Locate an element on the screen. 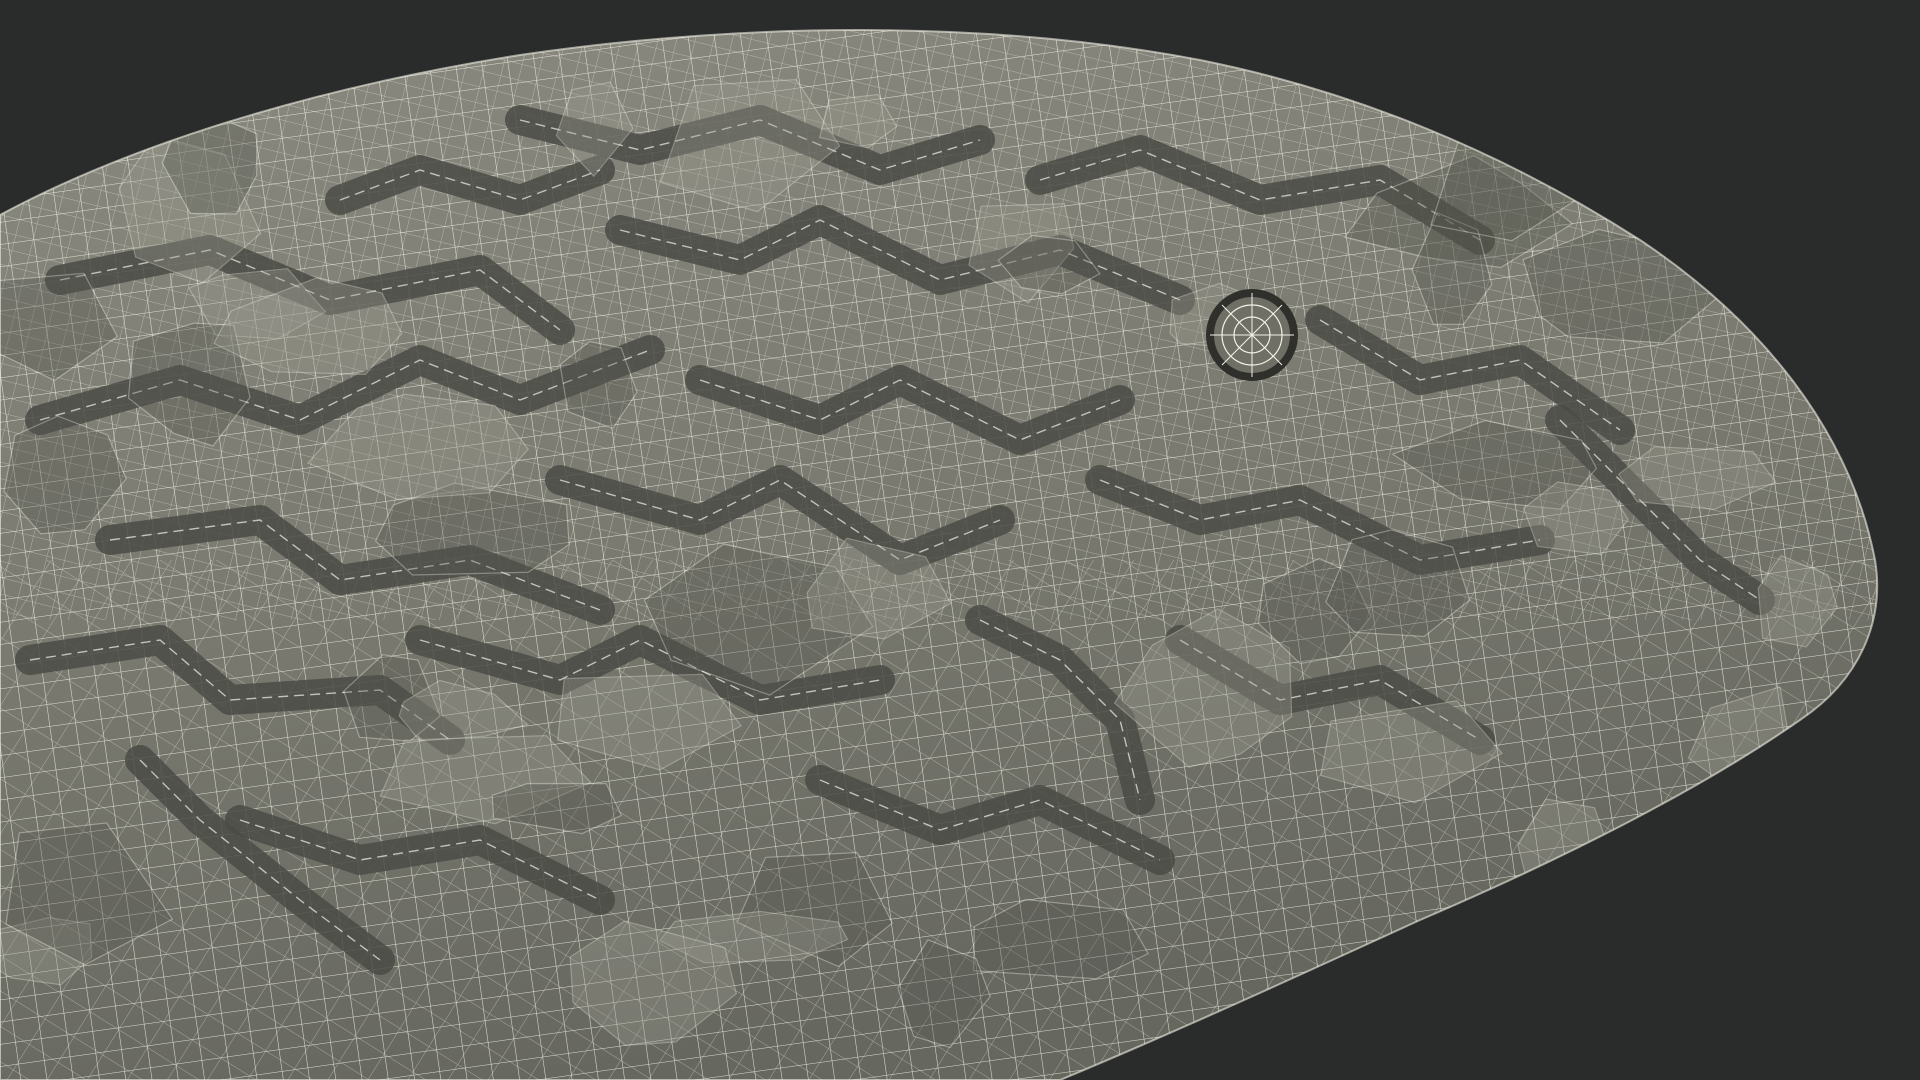  round-pod is located at coordinates (1252, 335).